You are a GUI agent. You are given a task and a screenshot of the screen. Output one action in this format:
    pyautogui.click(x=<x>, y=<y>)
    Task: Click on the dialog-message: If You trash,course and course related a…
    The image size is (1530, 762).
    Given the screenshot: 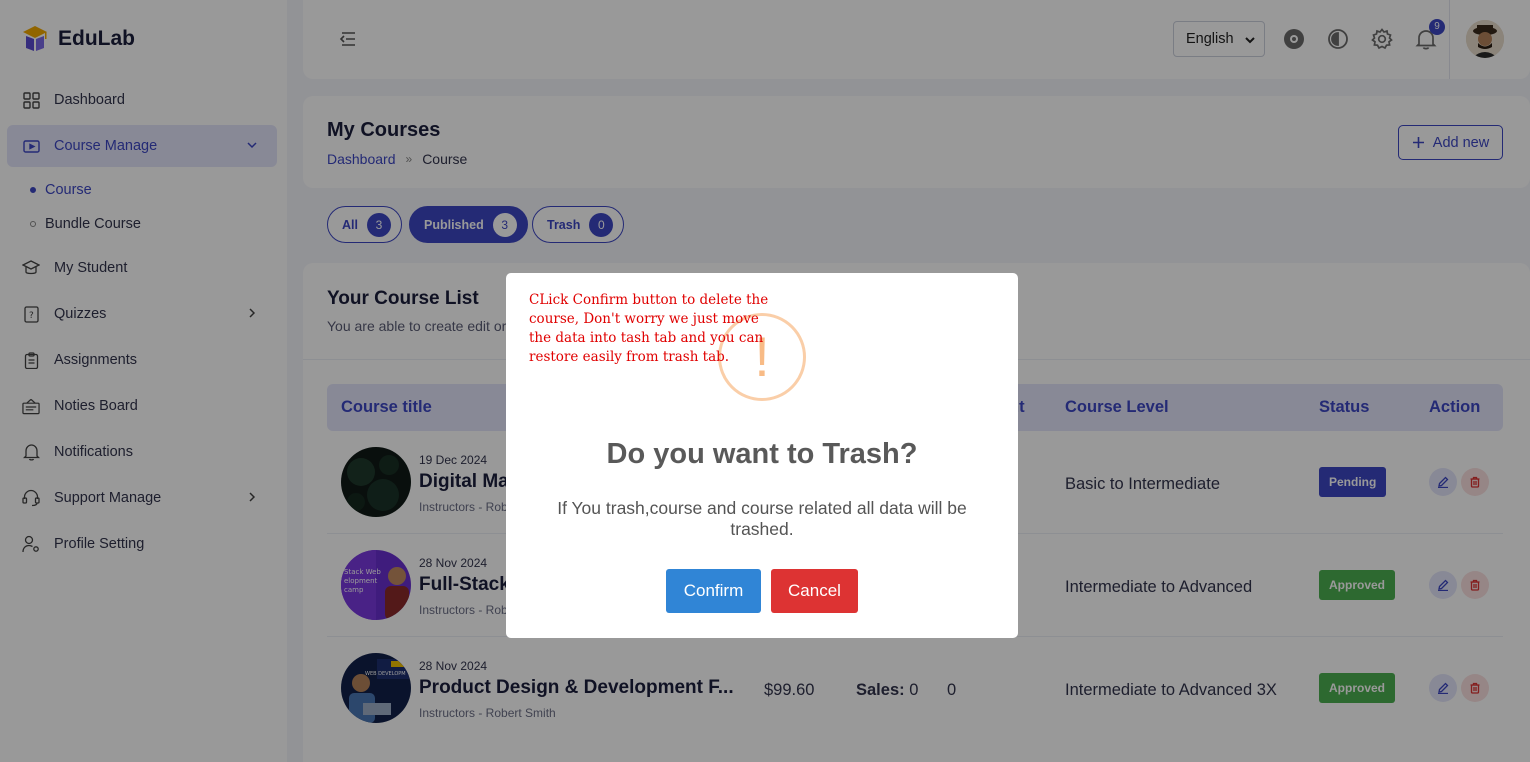 What is the action you would take?
    pyautogui.click(x=762, y=518)
    